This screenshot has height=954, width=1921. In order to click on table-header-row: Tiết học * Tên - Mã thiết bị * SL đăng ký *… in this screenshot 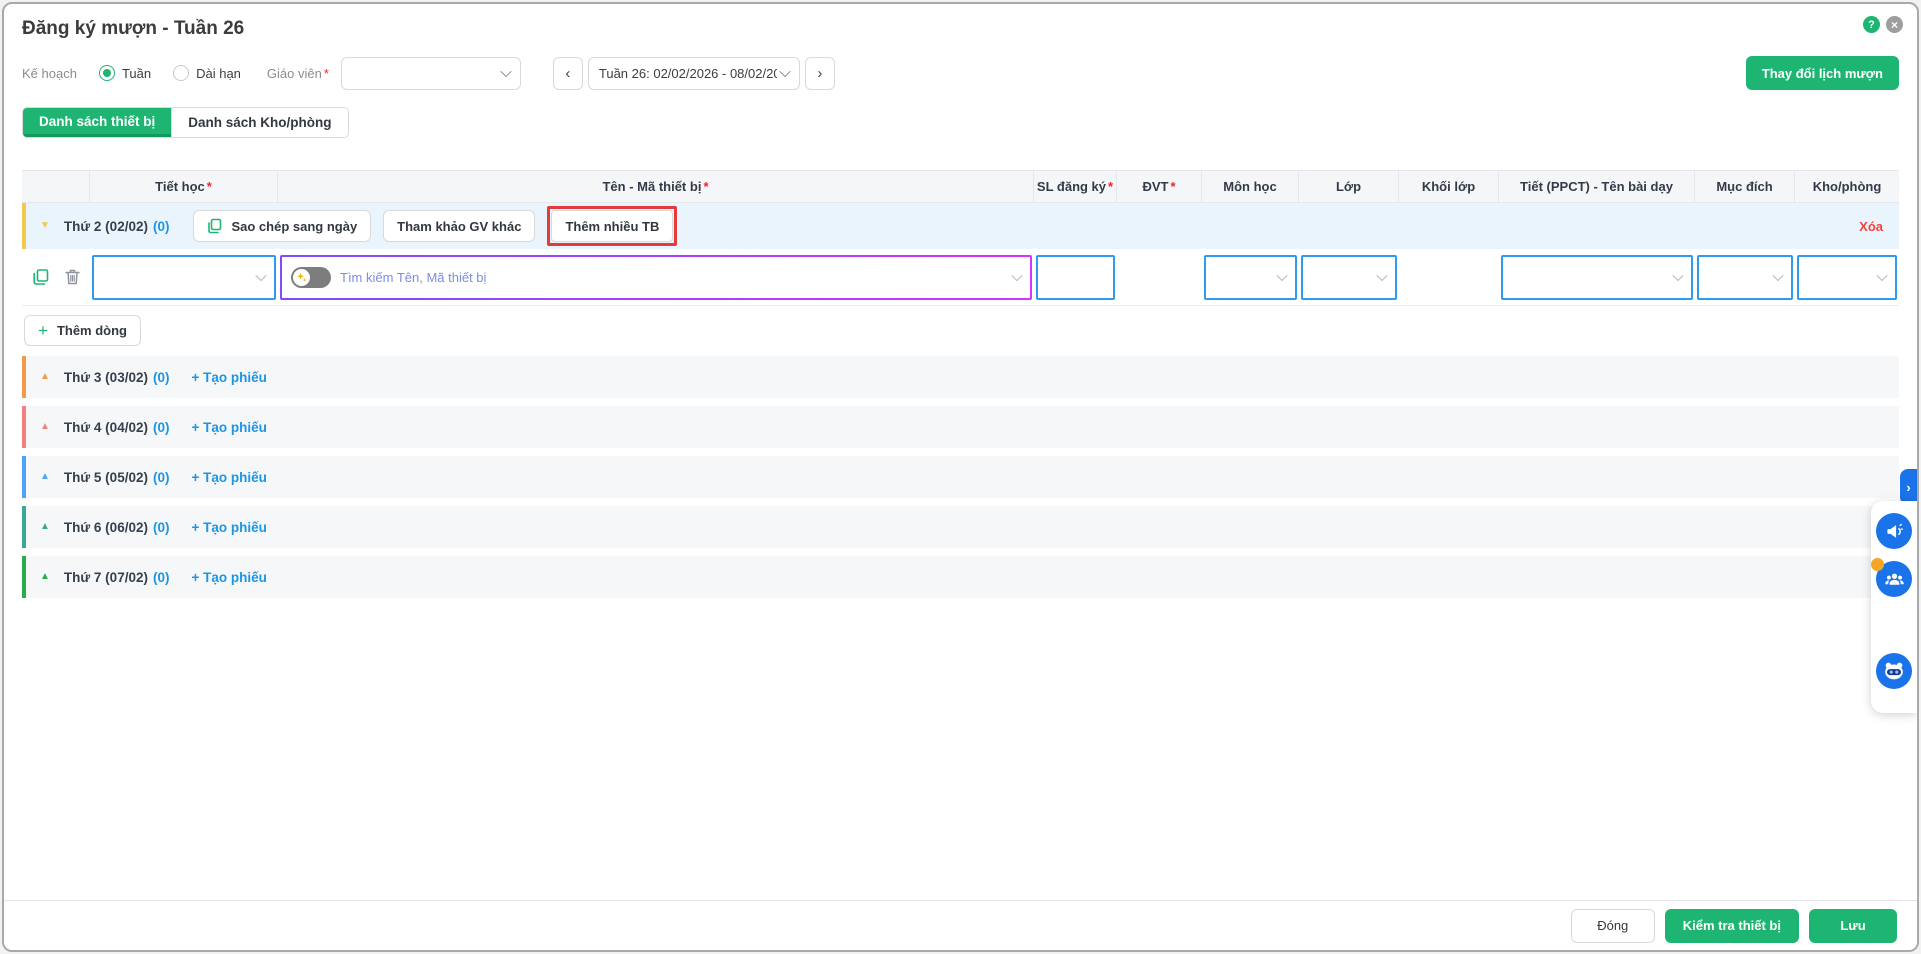, I will do `click(960, 186)`.